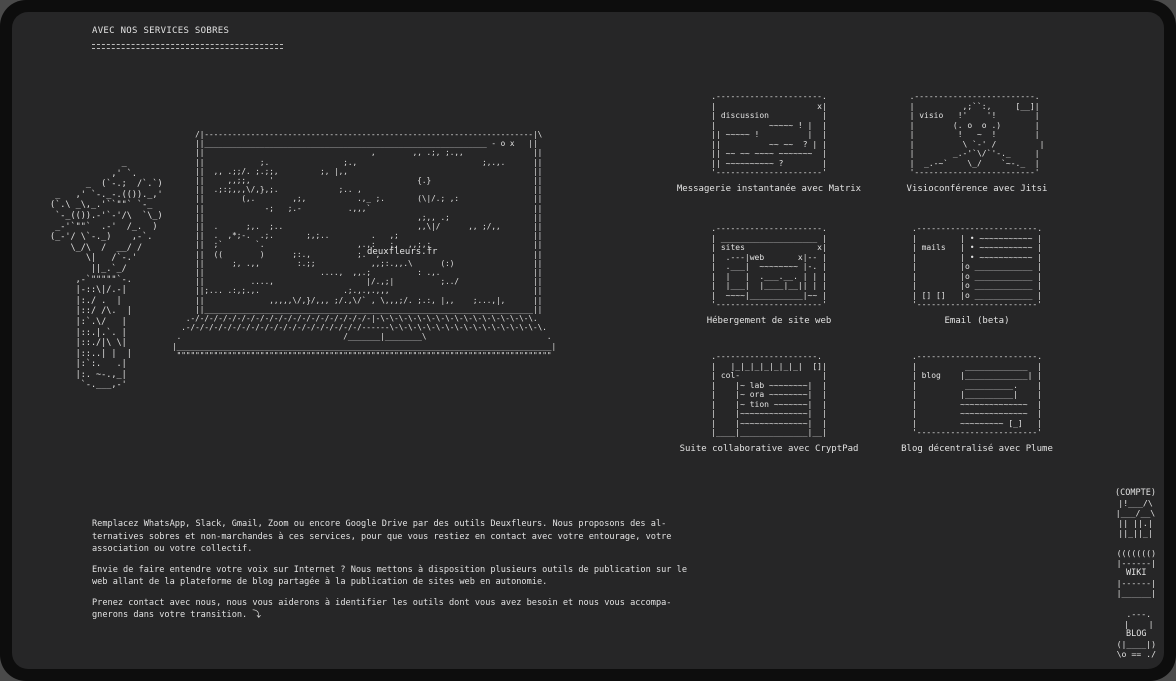 The width and height of the screenshot is (1176, 681). What do you see at coordinates (1136, 558) in the screenshot?
I see `book-icon: ((((((() |------|` at bounding box center [1136, 558].